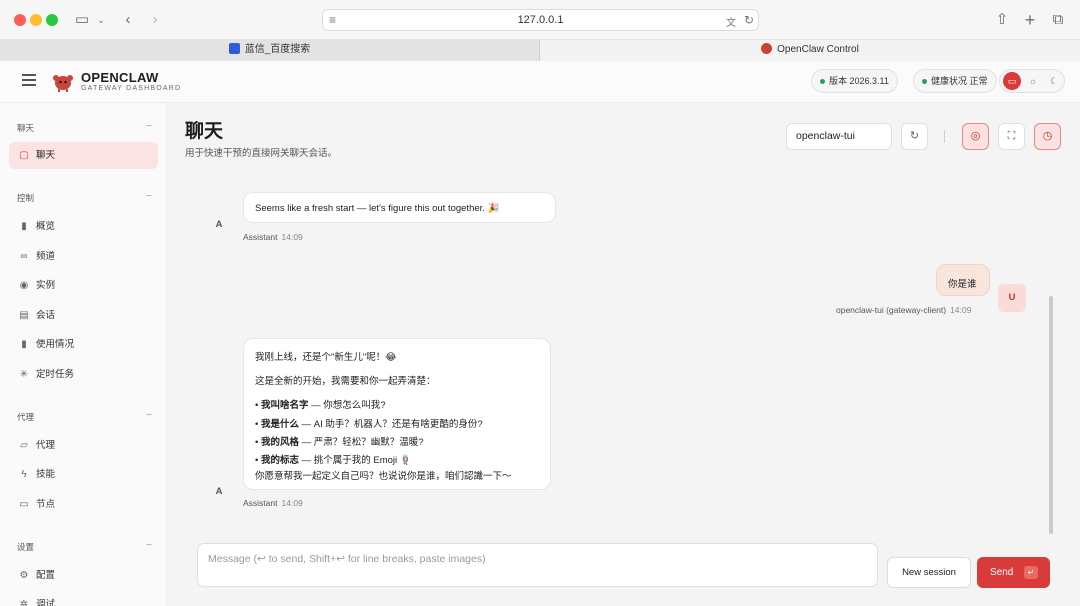 This screenshot has width=1080, height=606. What do you see at coordinates (540, 20) in the screenshot?
I see `address-bar: ≡ 127.0.0.1 文 ↻` at bounding box center [540, 20].